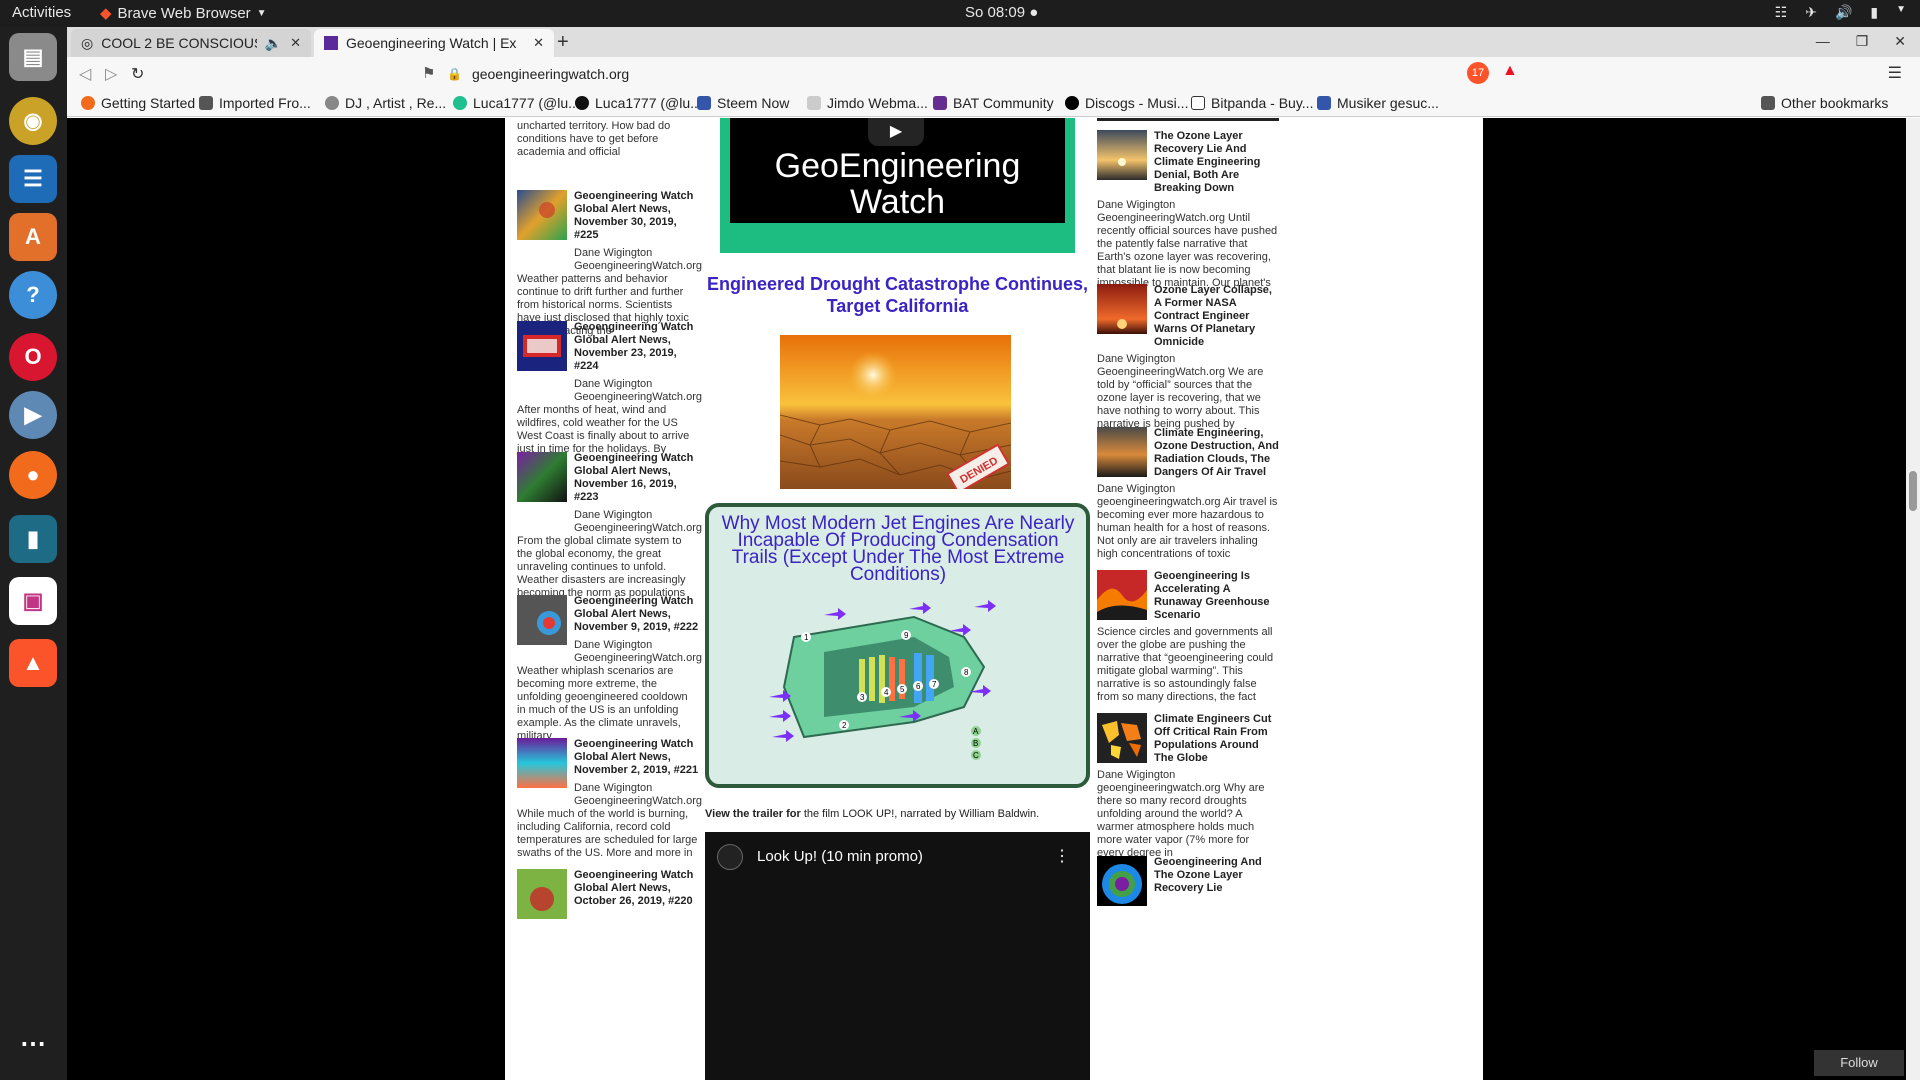 The image size is (1920, 1080). What do you see at coordinates (1862, 41) in the screenshot?
I see `maximize-icon: ❐` at bounding box center [1862, 41].